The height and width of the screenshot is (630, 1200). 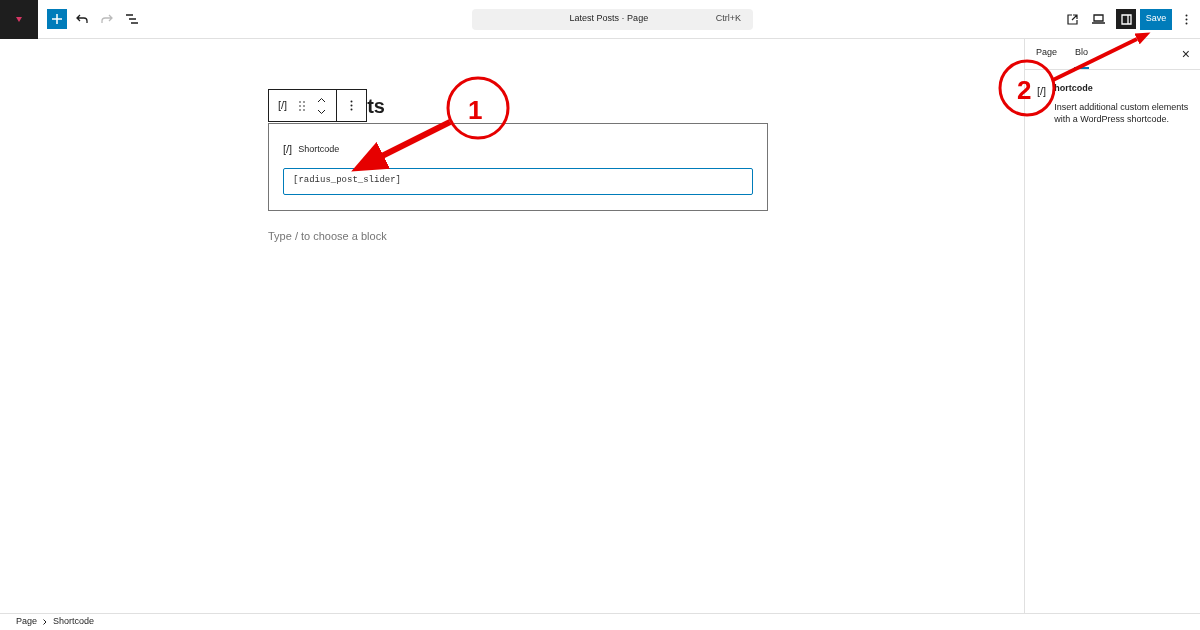 What do you see at coordinates (1074, 88) in the screenshot?
I see `block-name: hortcode` at bounding box center [1074, 88].